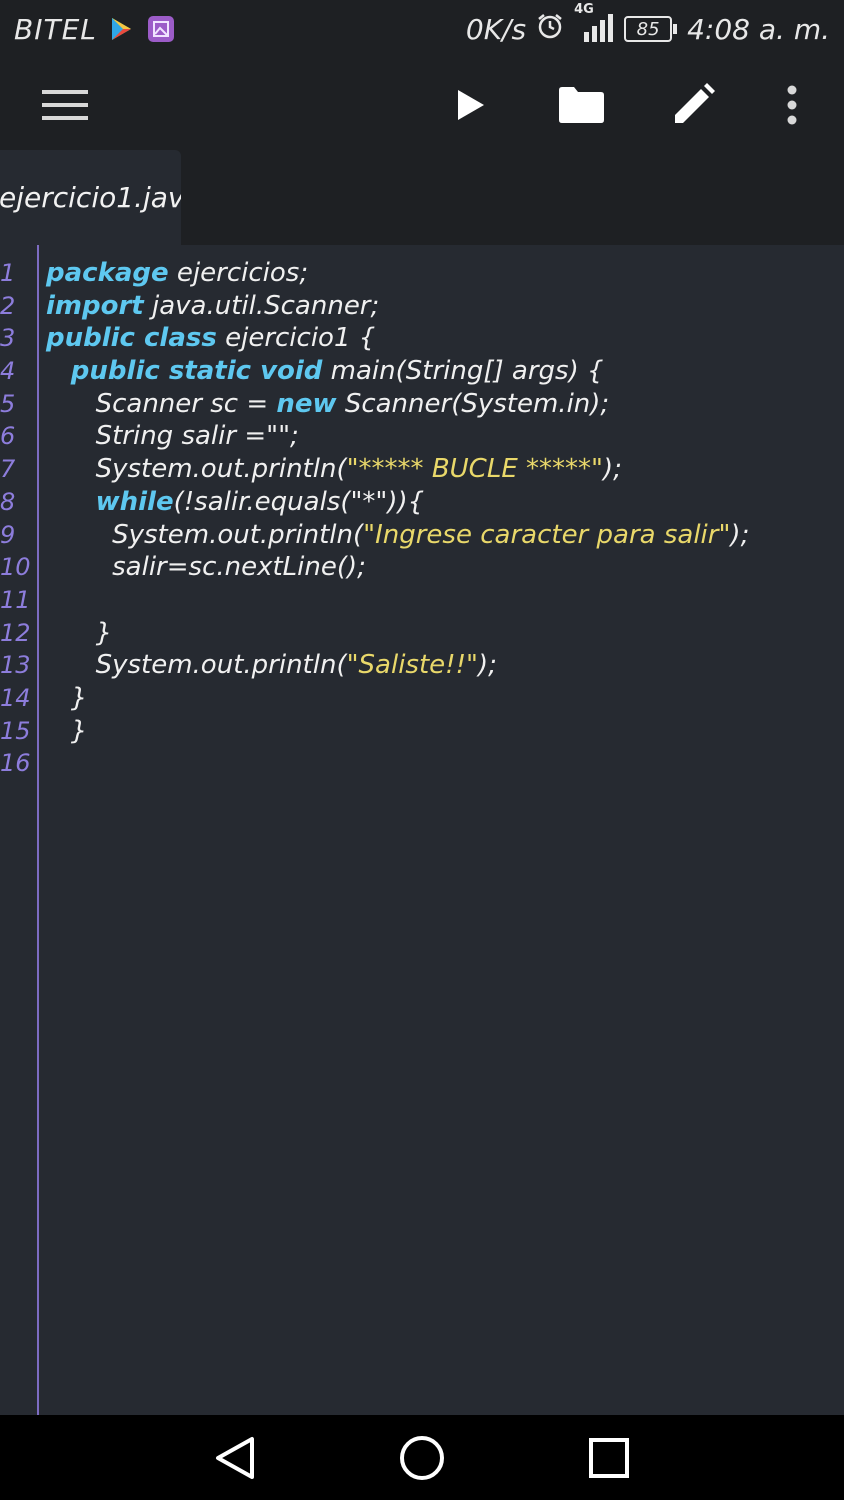 This screenshot has height=1500, width=844. Describe the element at coordinates (238, 273) in the screenshot. I see `code-text: ejercicios;` at that location.